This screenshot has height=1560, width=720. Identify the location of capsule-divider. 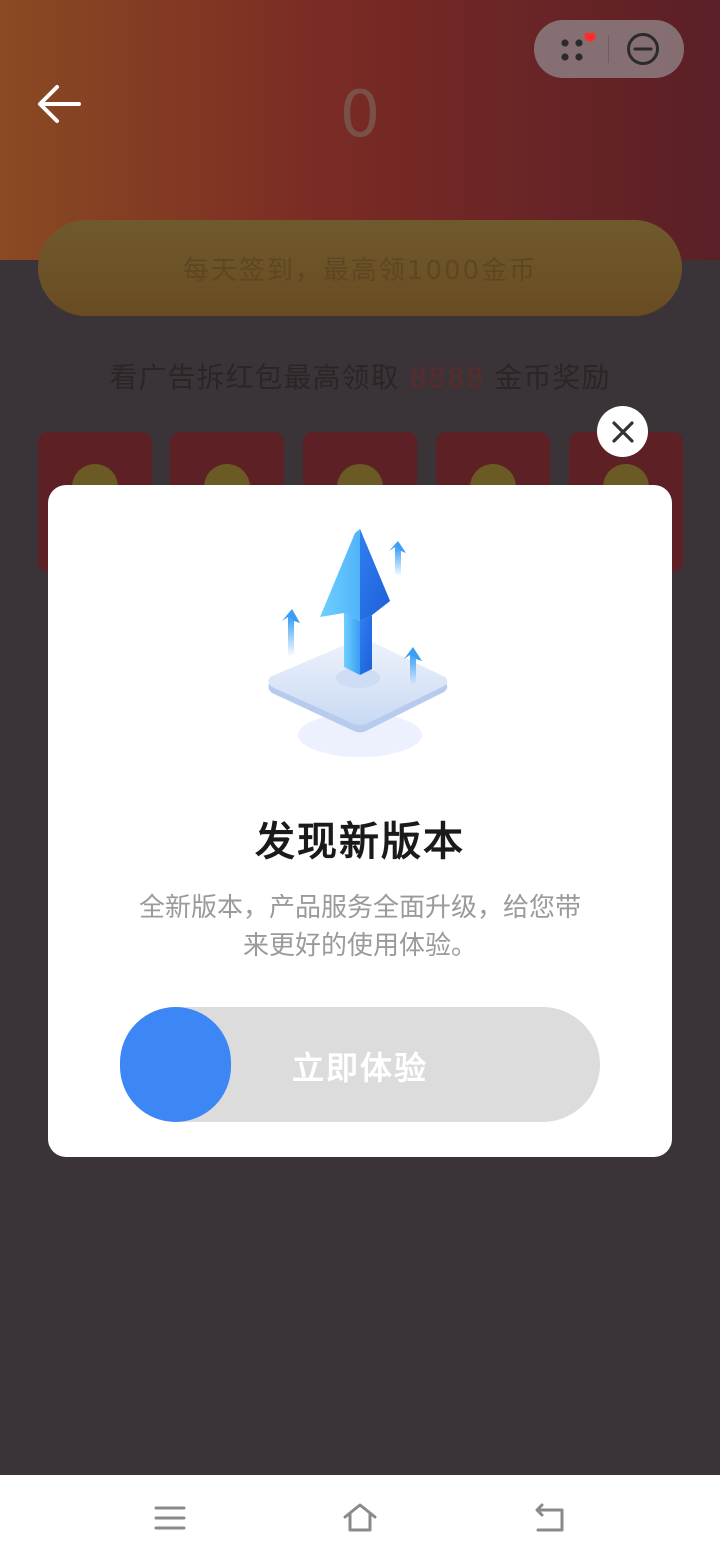
(608, 49).